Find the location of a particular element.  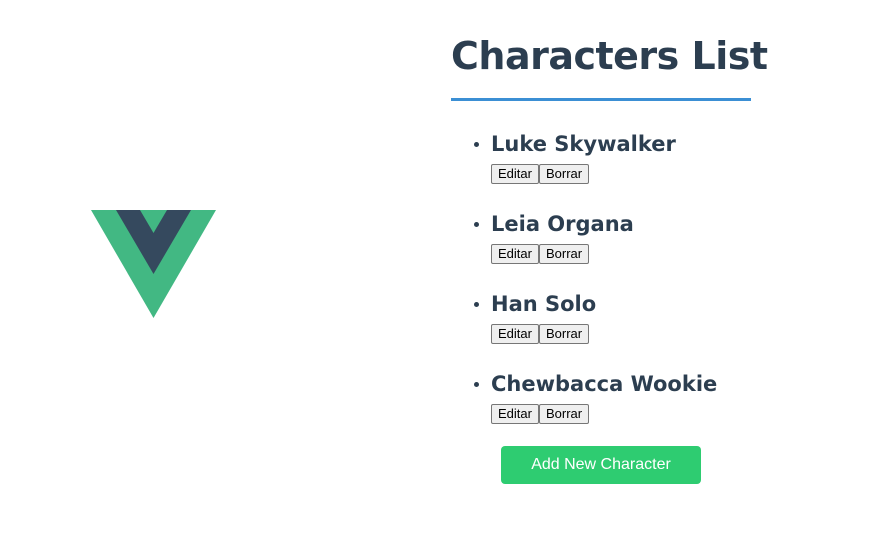

title-underline is located at coordinates (601, 99).